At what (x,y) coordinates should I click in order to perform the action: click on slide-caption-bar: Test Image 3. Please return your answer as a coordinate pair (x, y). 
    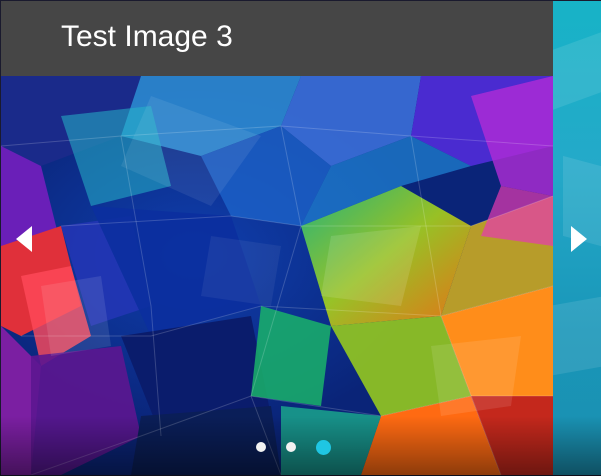
    Looking at the image, I should click on (277, 38).